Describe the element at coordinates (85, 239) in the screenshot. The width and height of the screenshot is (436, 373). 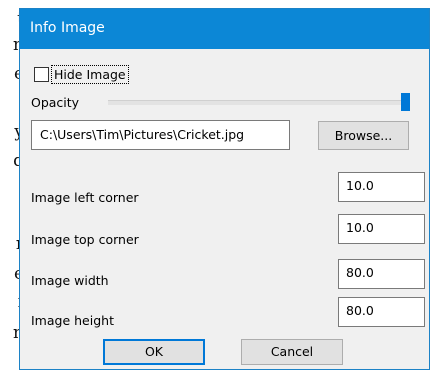
I see `image-top-corner-label: Image top corner` at that location.